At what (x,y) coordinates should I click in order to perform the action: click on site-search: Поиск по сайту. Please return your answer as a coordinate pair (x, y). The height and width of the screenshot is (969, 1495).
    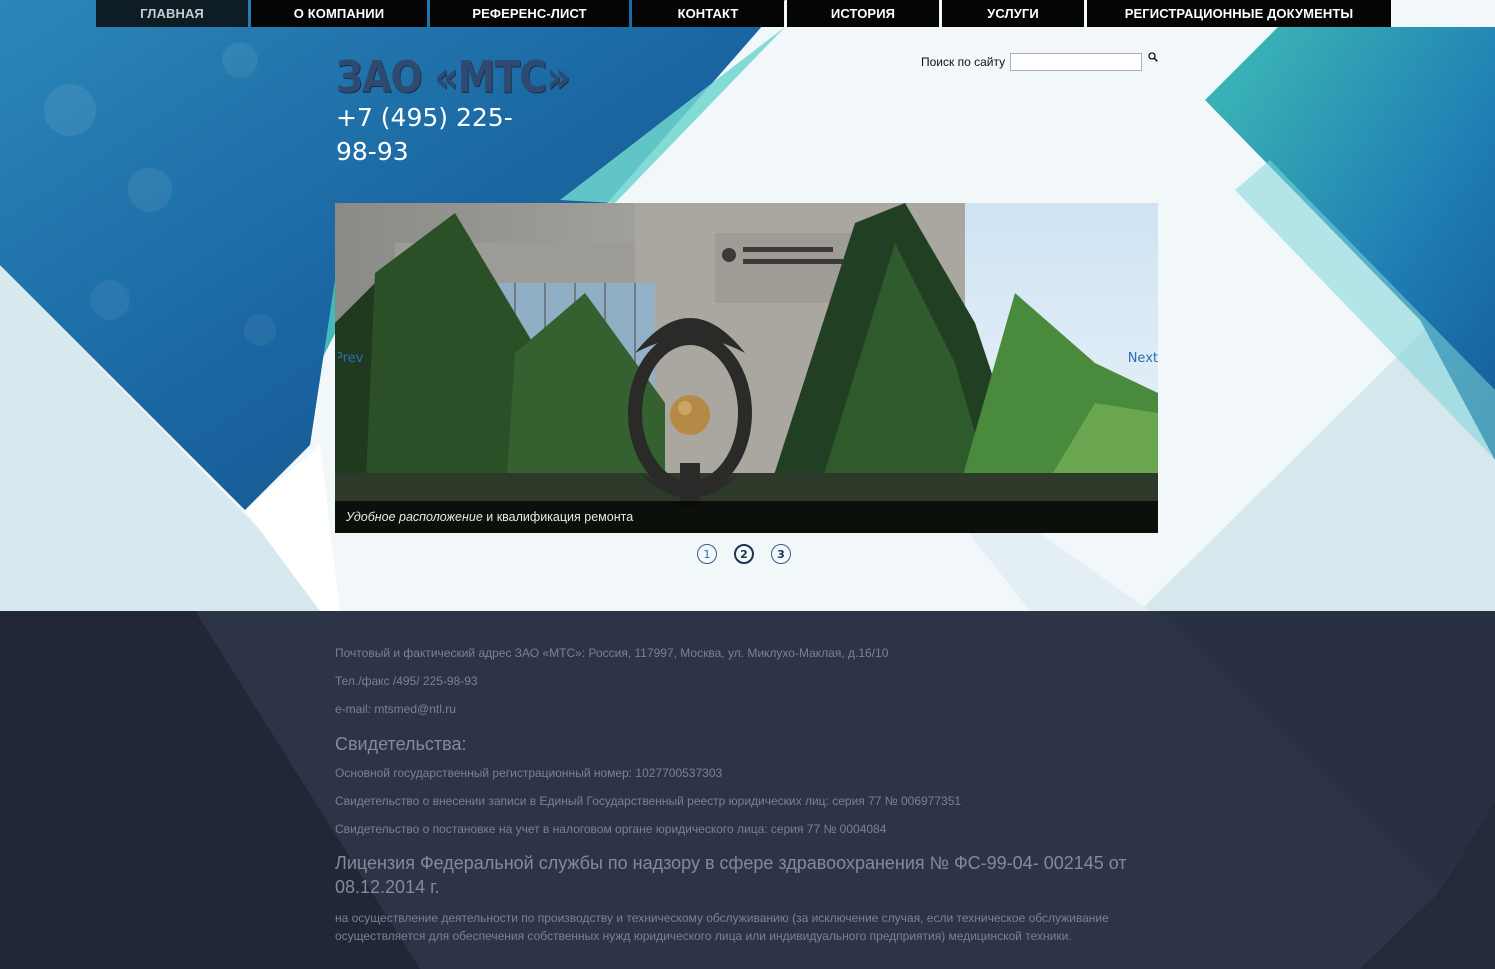
    Looking at the image, I should click on (1039, 61).